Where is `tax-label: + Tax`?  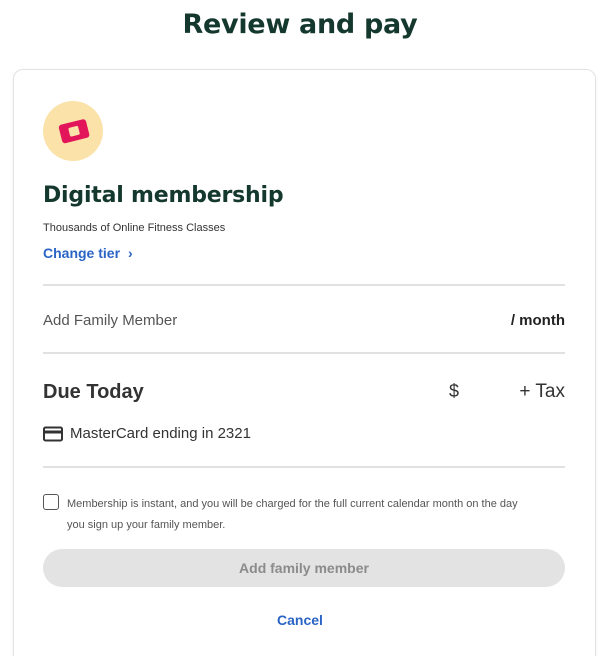
tax-label: + Tax is located at coordinates (542, 391).